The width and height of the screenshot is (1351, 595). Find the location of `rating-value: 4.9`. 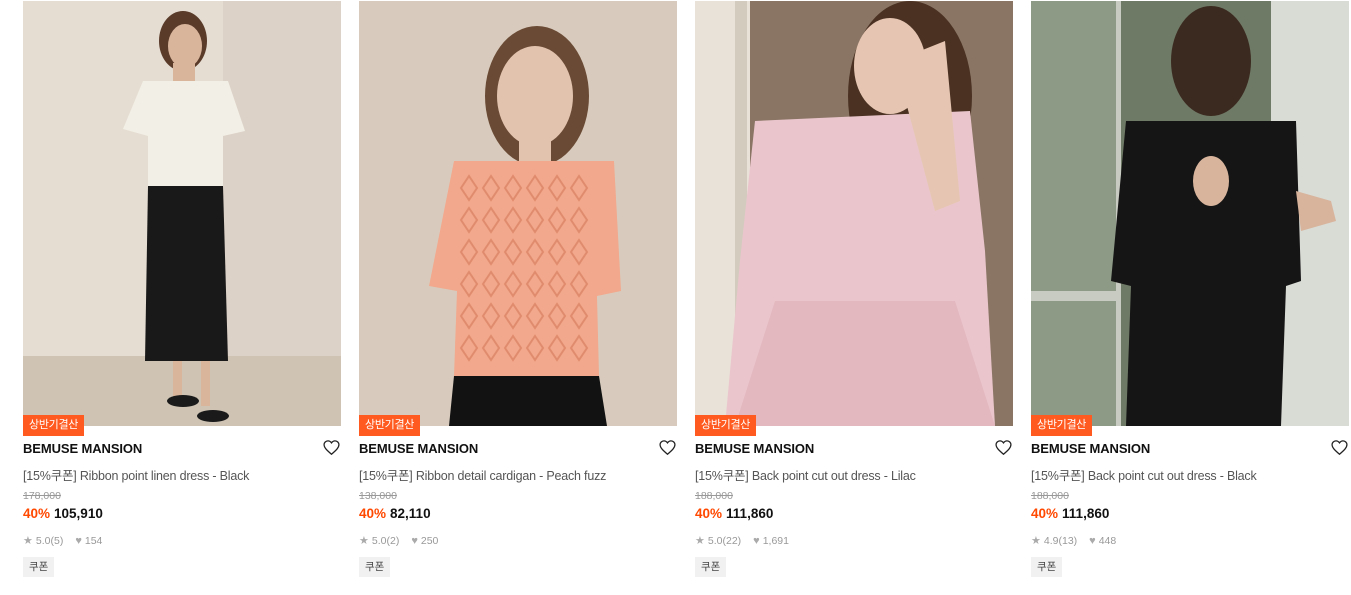

rating-value: 4.9 is located at coordinates (1051, 540).